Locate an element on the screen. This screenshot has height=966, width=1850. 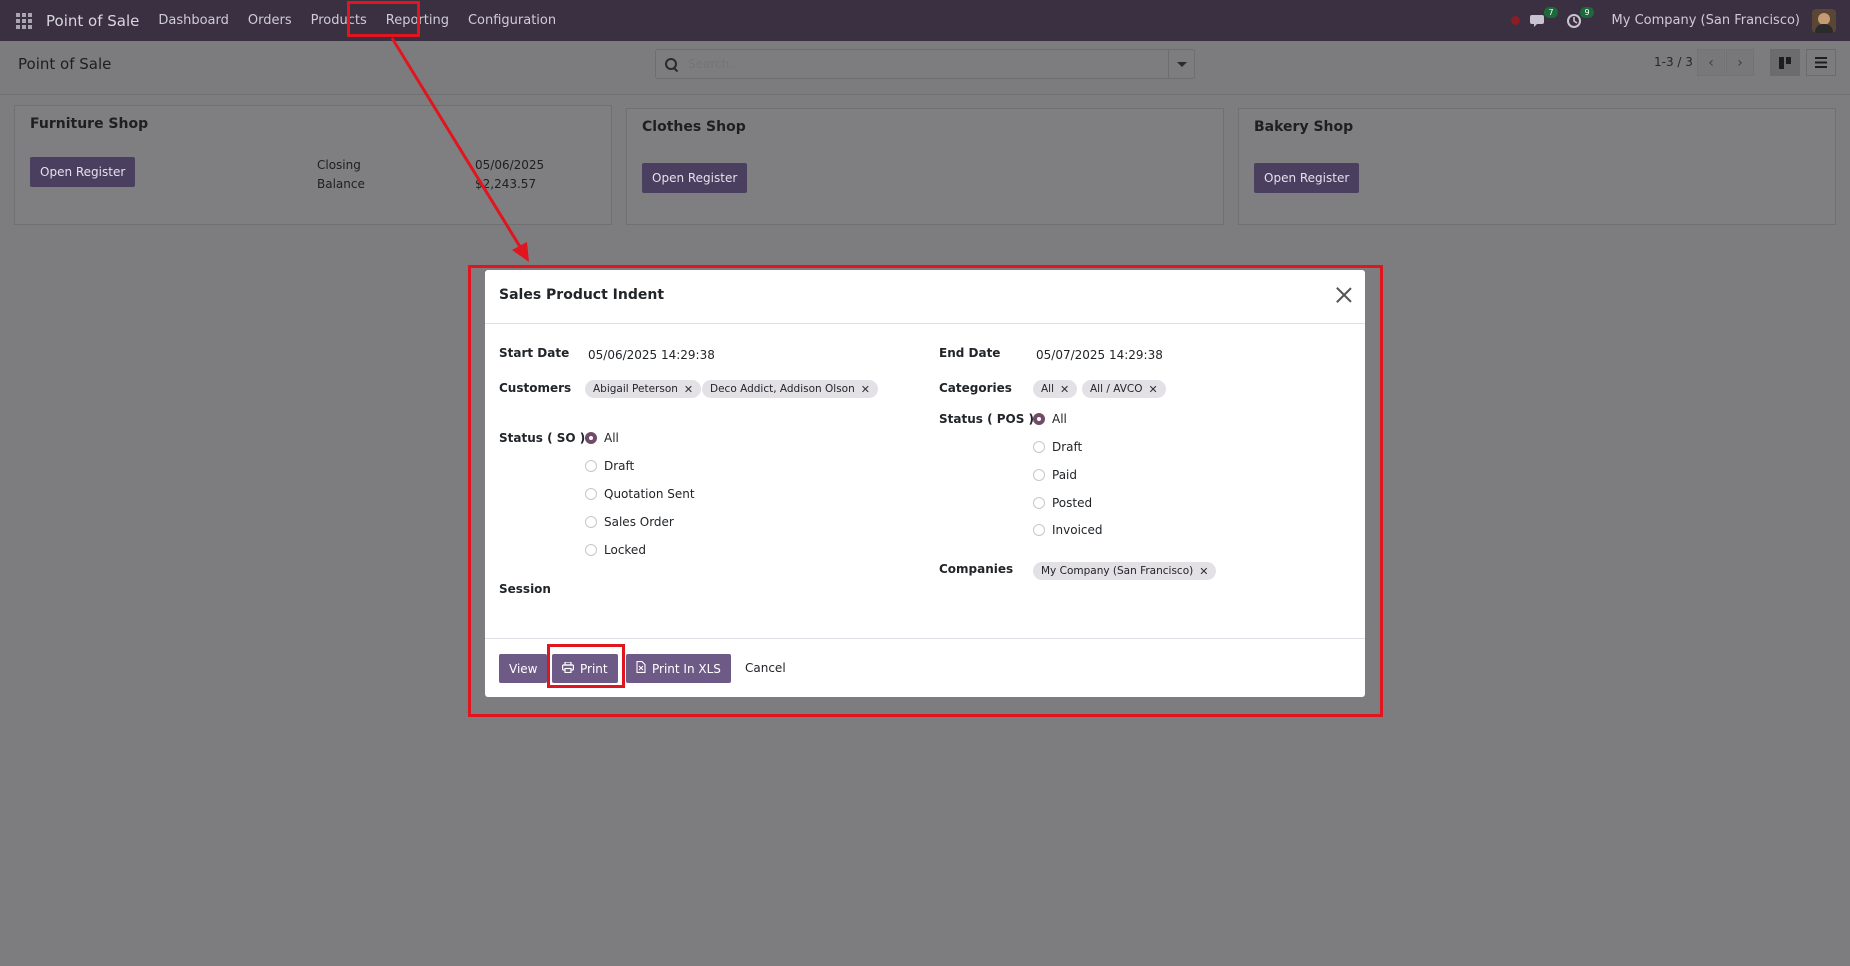
annotation-arrow-icon is located at coordinates (459, 149).